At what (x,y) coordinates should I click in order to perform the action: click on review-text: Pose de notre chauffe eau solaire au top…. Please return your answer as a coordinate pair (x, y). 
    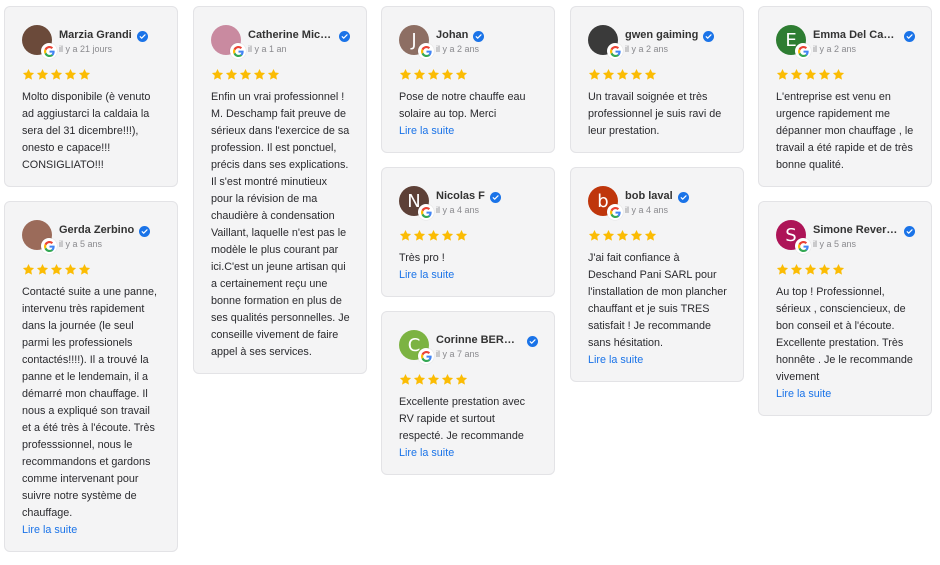
    Looking at the image, I should click on (462, 105).